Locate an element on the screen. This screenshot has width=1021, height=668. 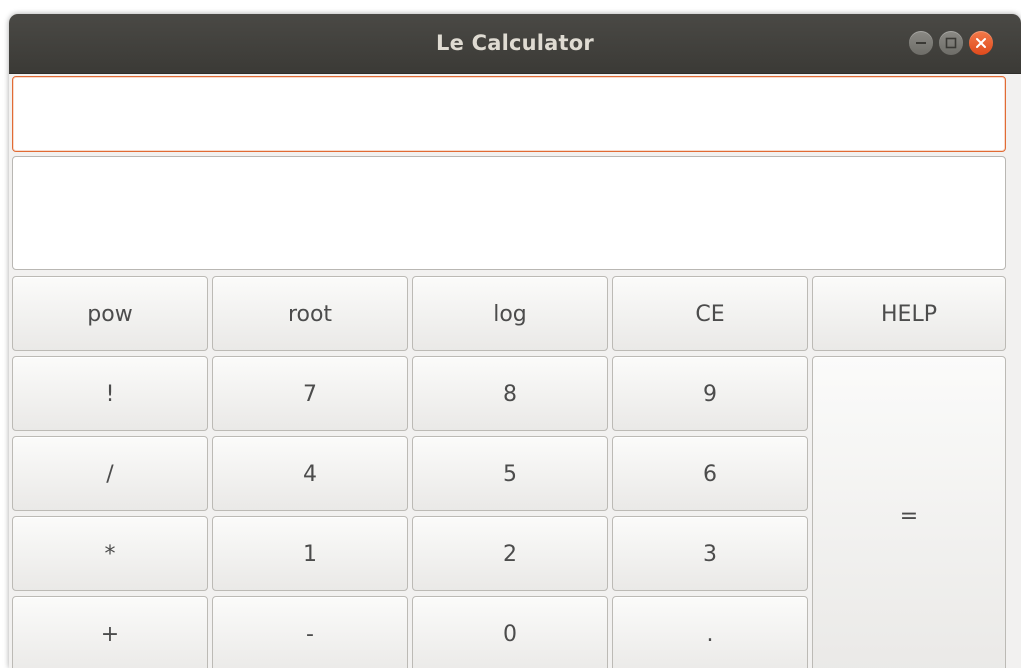
factorial-button: ! is located at coordinates (110, 393).